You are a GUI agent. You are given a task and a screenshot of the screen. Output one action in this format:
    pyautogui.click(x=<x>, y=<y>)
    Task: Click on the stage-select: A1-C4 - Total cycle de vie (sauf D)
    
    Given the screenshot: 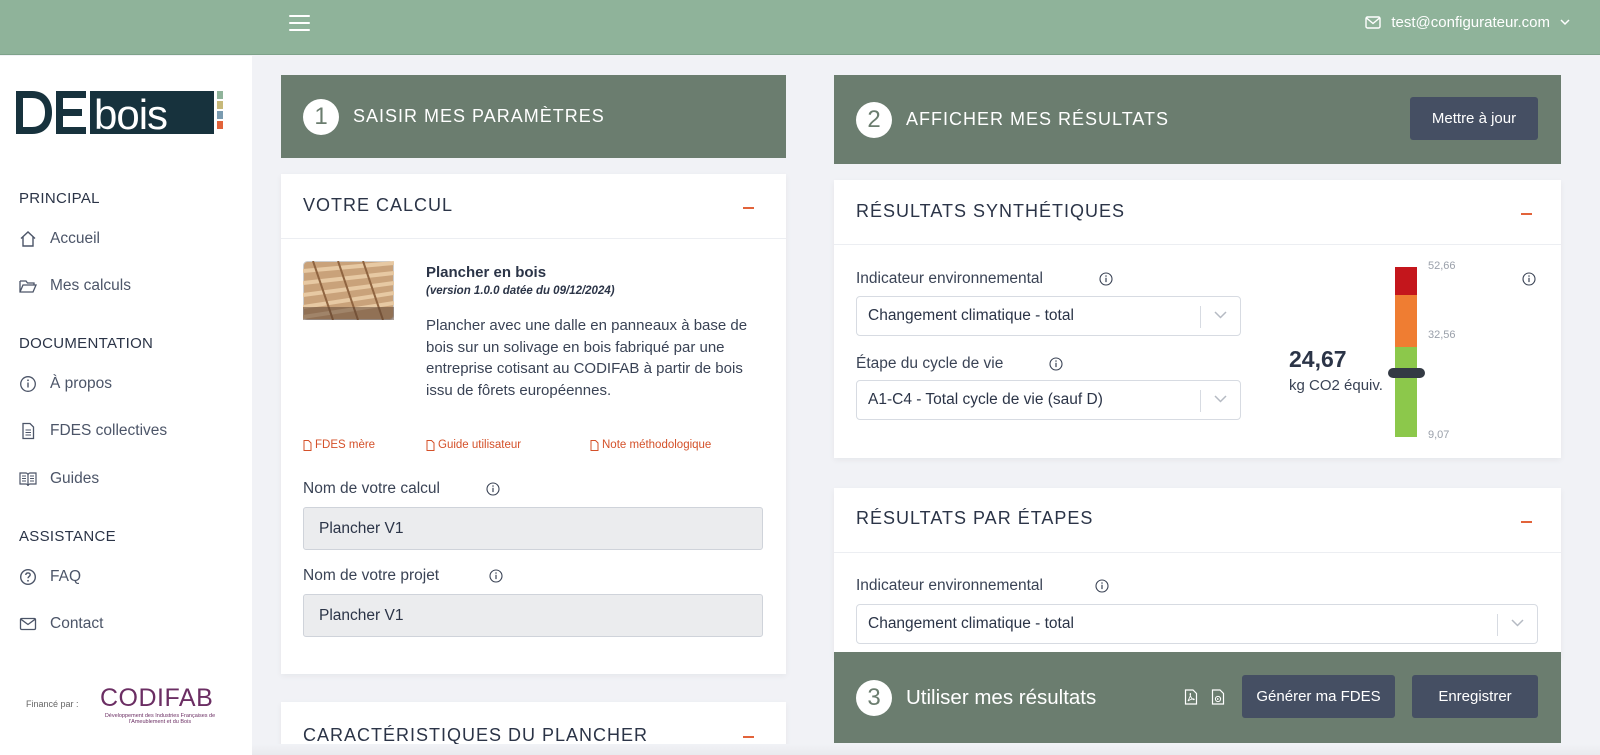 What is the action you would take?
    pyautogui.click(x=1048, y=400)
    